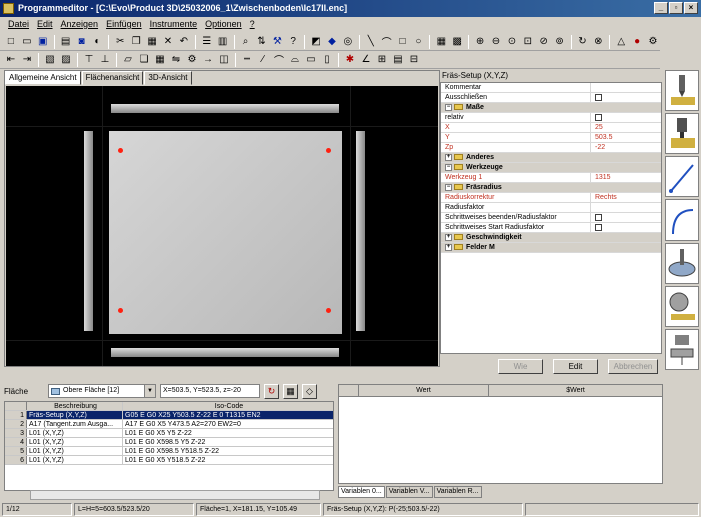 The height and width of the screenshot is (517, 701). I want to click on arc-left-icon: ⌒, so click(279, 60).